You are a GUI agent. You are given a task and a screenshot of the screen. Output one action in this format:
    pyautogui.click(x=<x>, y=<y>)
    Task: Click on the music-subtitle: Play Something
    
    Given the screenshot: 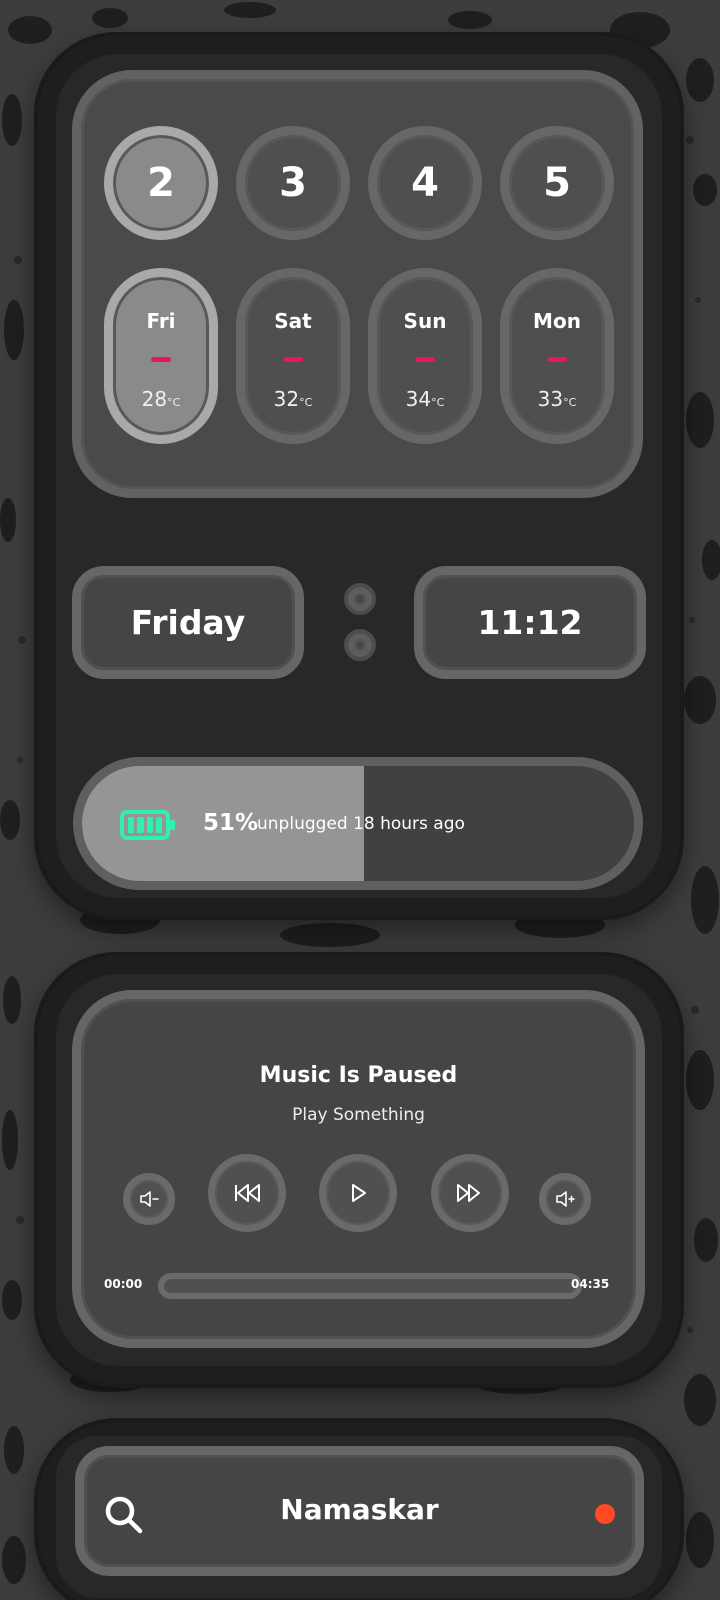 What is the action you would take?
    pyautogui.click(x=358, y=1115)
    